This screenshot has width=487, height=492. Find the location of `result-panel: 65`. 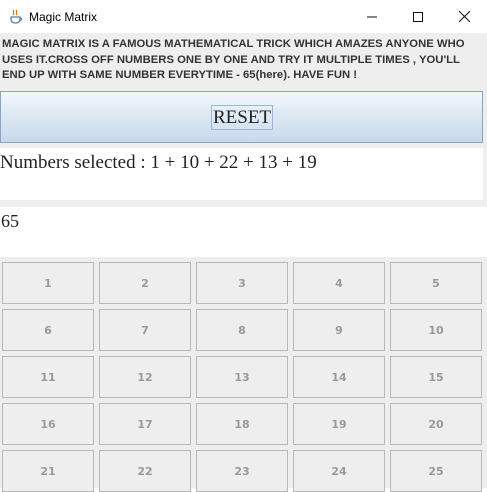

result-panel: 65 is located at coordinates (243, 232).